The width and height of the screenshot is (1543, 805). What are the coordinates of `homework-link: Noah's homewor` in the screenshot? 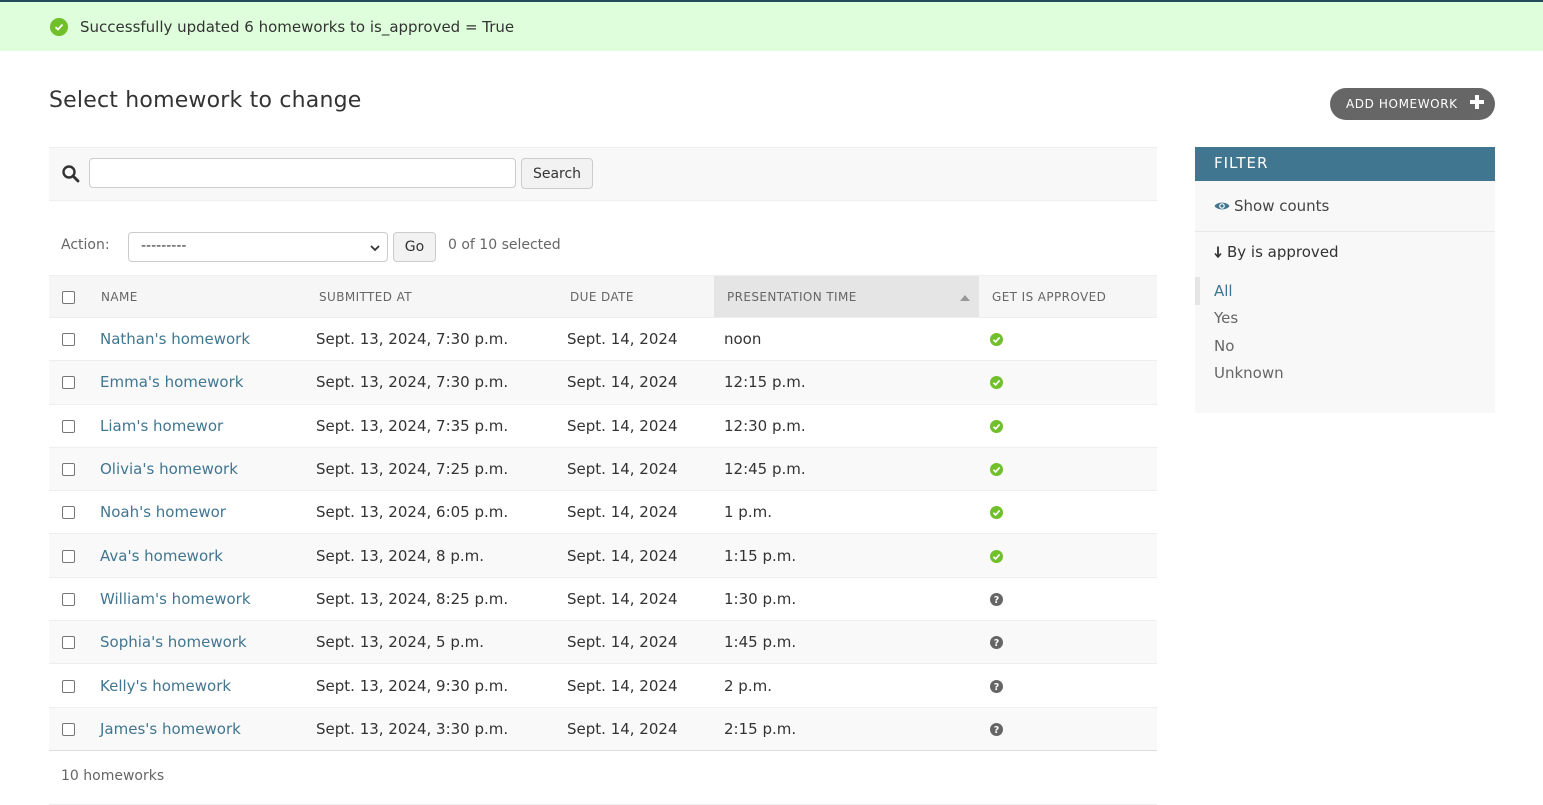 It's located at (162, 512).